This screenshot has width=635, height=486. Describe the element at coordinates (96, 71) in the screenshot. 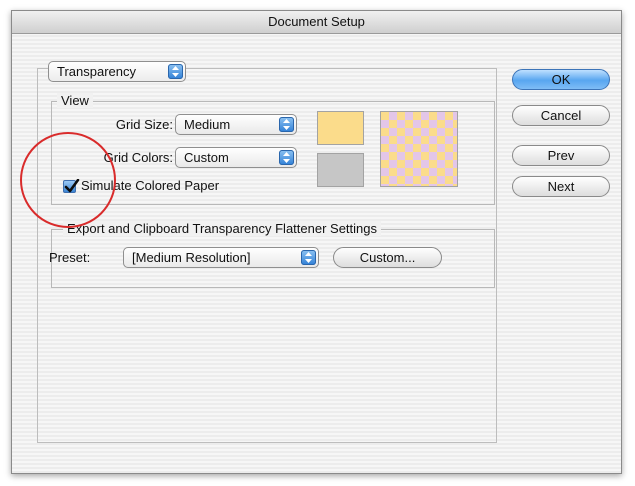

I see `category-popup-label: Transparency` at that location.